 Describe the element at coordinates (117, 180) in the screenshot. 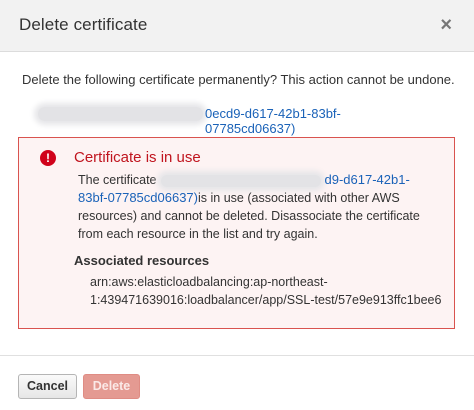

I see `alert-text-prefix: The certificate` at that location.